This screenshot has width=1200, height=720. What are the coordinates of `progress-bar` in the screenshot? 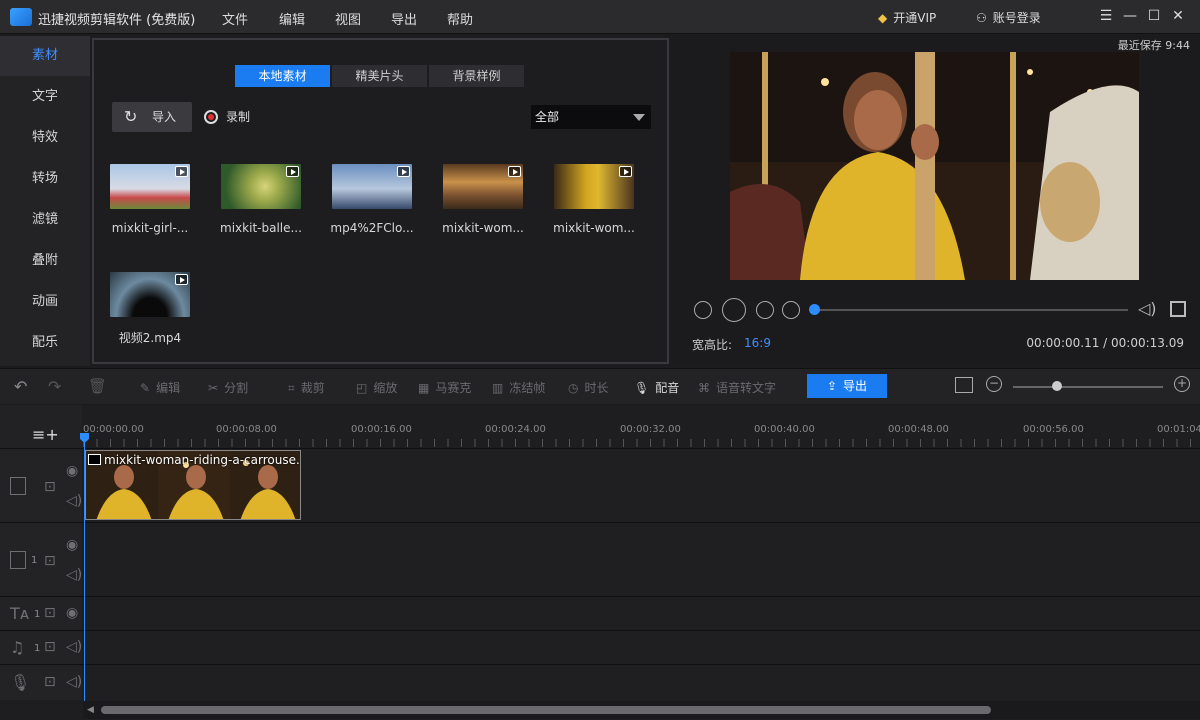 It's located at (969, 310).